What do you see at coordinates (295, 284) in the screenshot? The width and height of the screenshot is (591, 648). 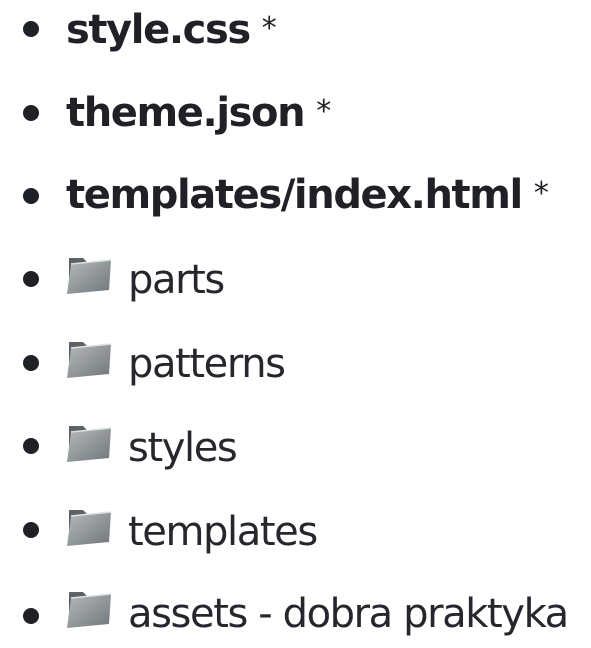 I see `list-item-folder-parts: parts` at bounding box center [295, 284].